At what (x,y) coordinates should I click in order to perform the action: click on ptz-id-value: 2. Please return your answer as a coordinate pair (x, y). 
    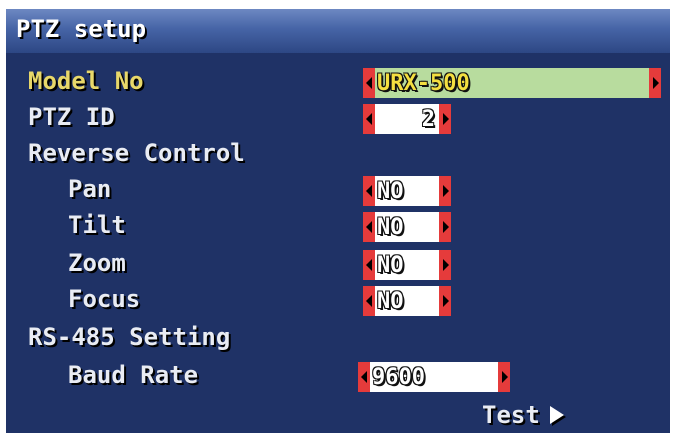
    Looking at the image, I should click on (428, 119).